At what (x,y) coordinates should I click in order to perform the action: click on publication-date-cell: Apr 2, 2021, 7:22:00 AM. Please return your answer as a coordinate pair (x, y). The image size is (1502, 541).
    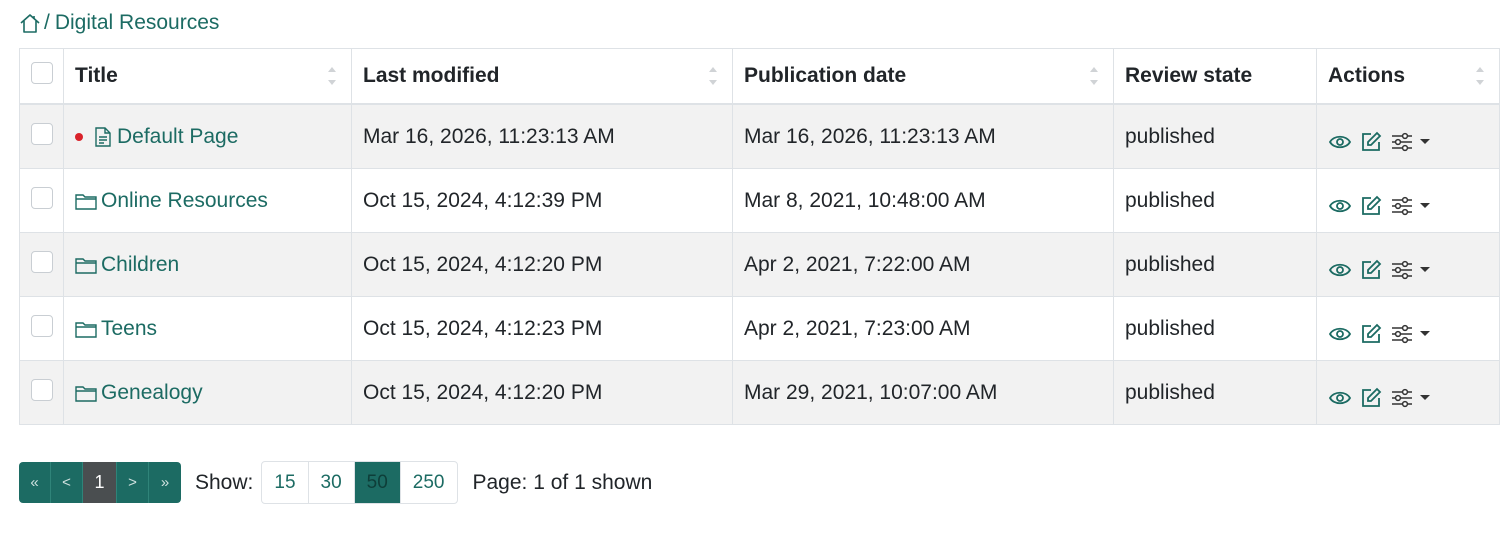
    Looking at the image, I should click on (923, 264).